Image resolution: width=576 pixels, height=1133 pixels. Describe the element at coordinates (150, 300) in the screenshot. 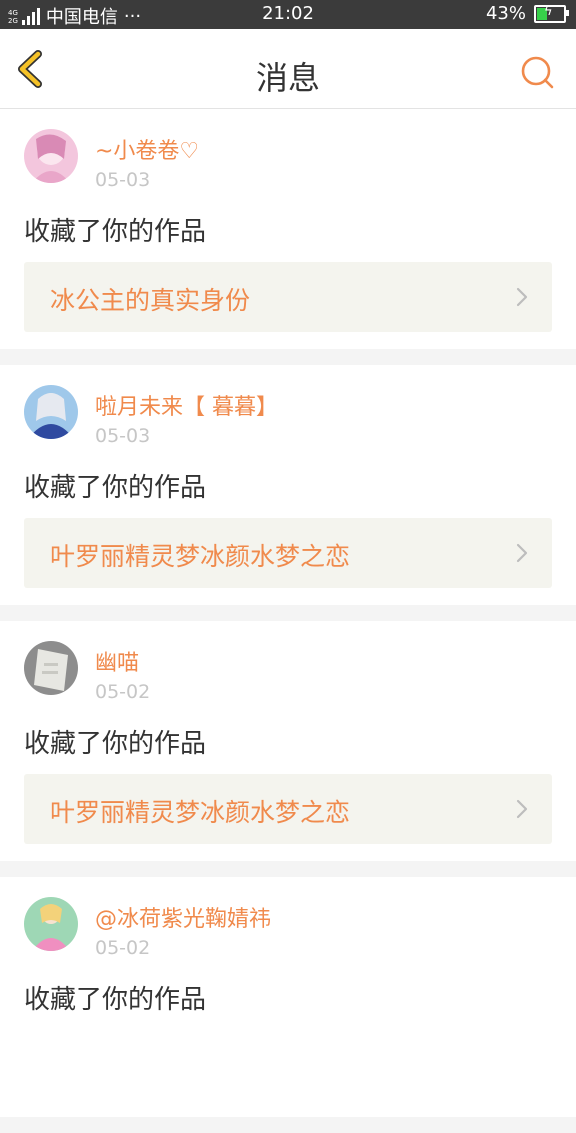

I see `work-title: 冰公主的真实身份` at that location.